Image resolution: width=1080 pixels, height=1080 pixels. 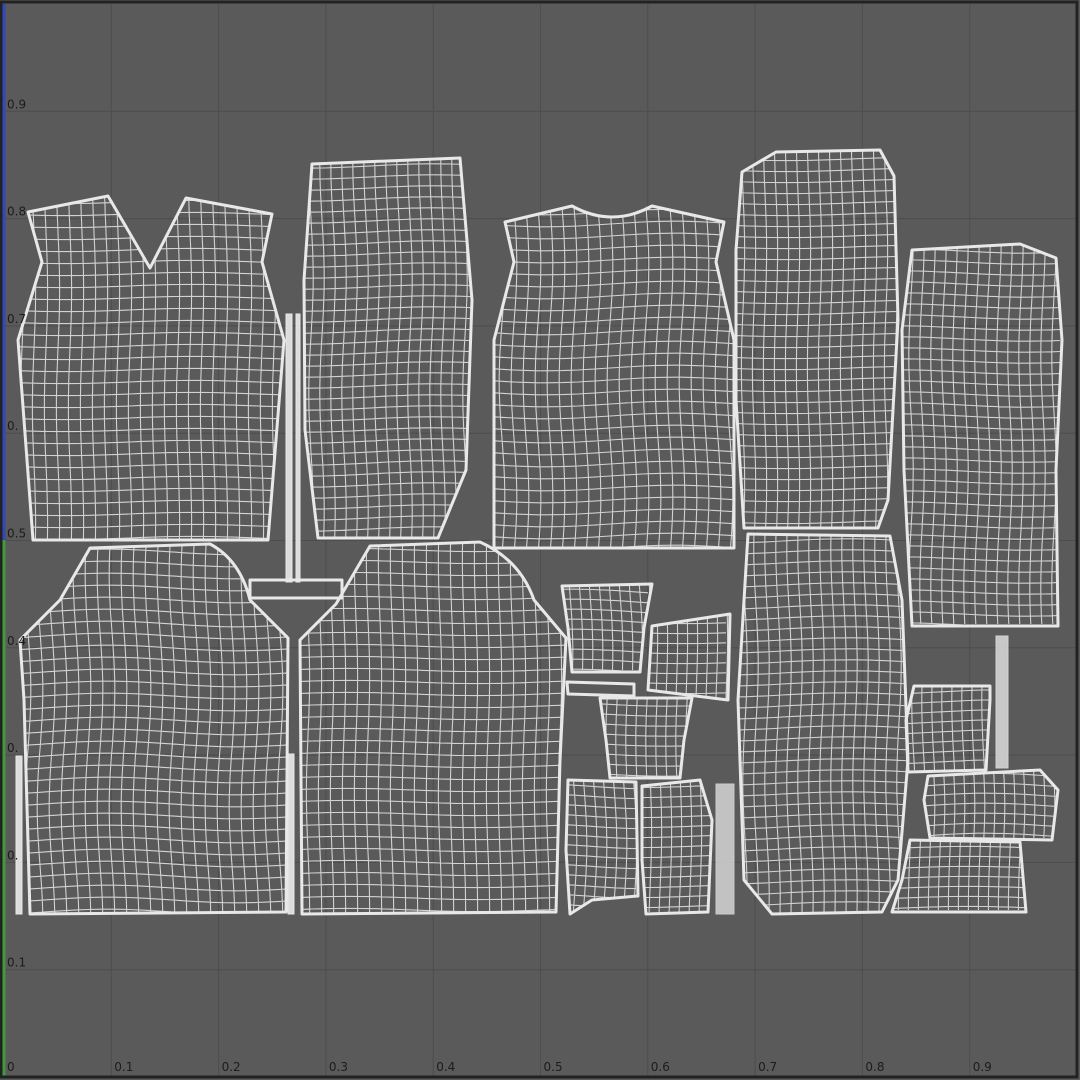 I want to click on uv-shell-zipper-strip-b, so click(x=298, y=448).